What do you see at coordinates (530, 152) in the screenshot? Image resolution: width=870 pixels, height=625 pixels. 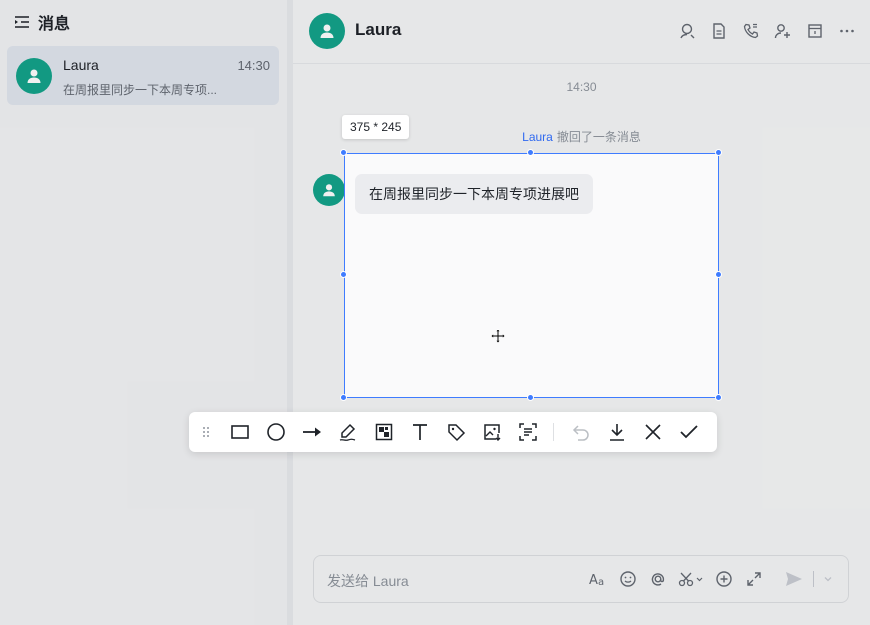 I see `resize-handle-top` at bounding box center [530, 152].